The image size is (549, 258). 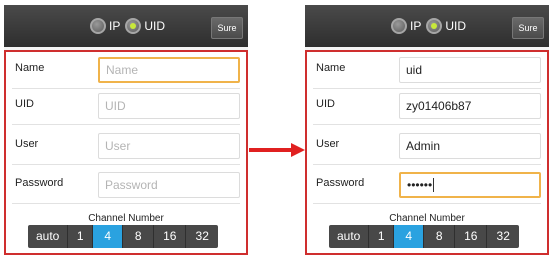 I want to click on user-row: User User, so click(x=126, y=146).